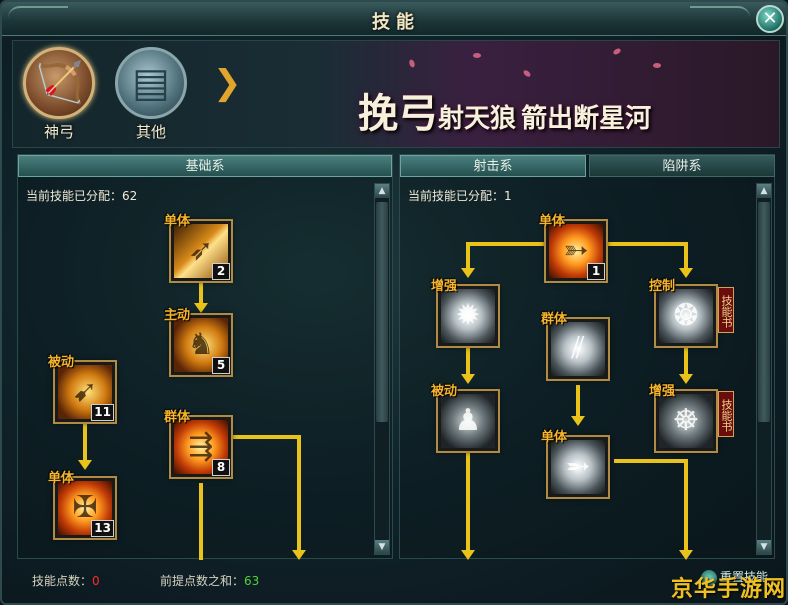 This screenshot has height=605, width=788. I want to click on class-tab-other: ▤ 其他, so click(151, 97).